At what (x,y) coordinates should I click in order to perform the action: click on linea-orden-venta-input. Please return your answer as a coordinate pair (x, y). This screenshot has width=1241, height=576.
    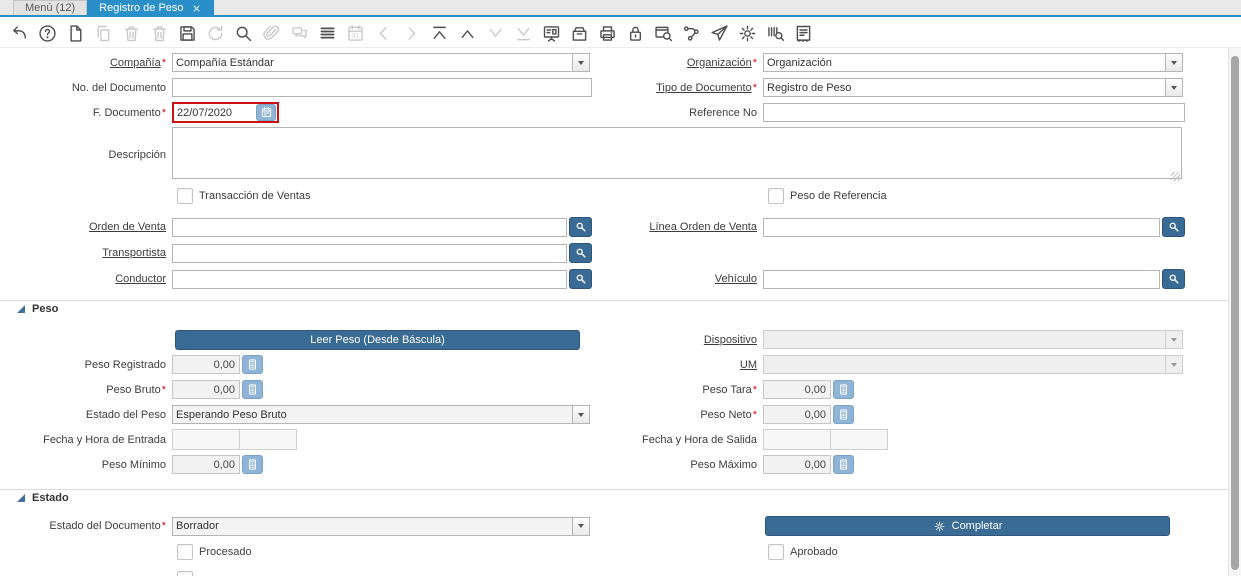
    Looking at the image, I should click on (961, 227).